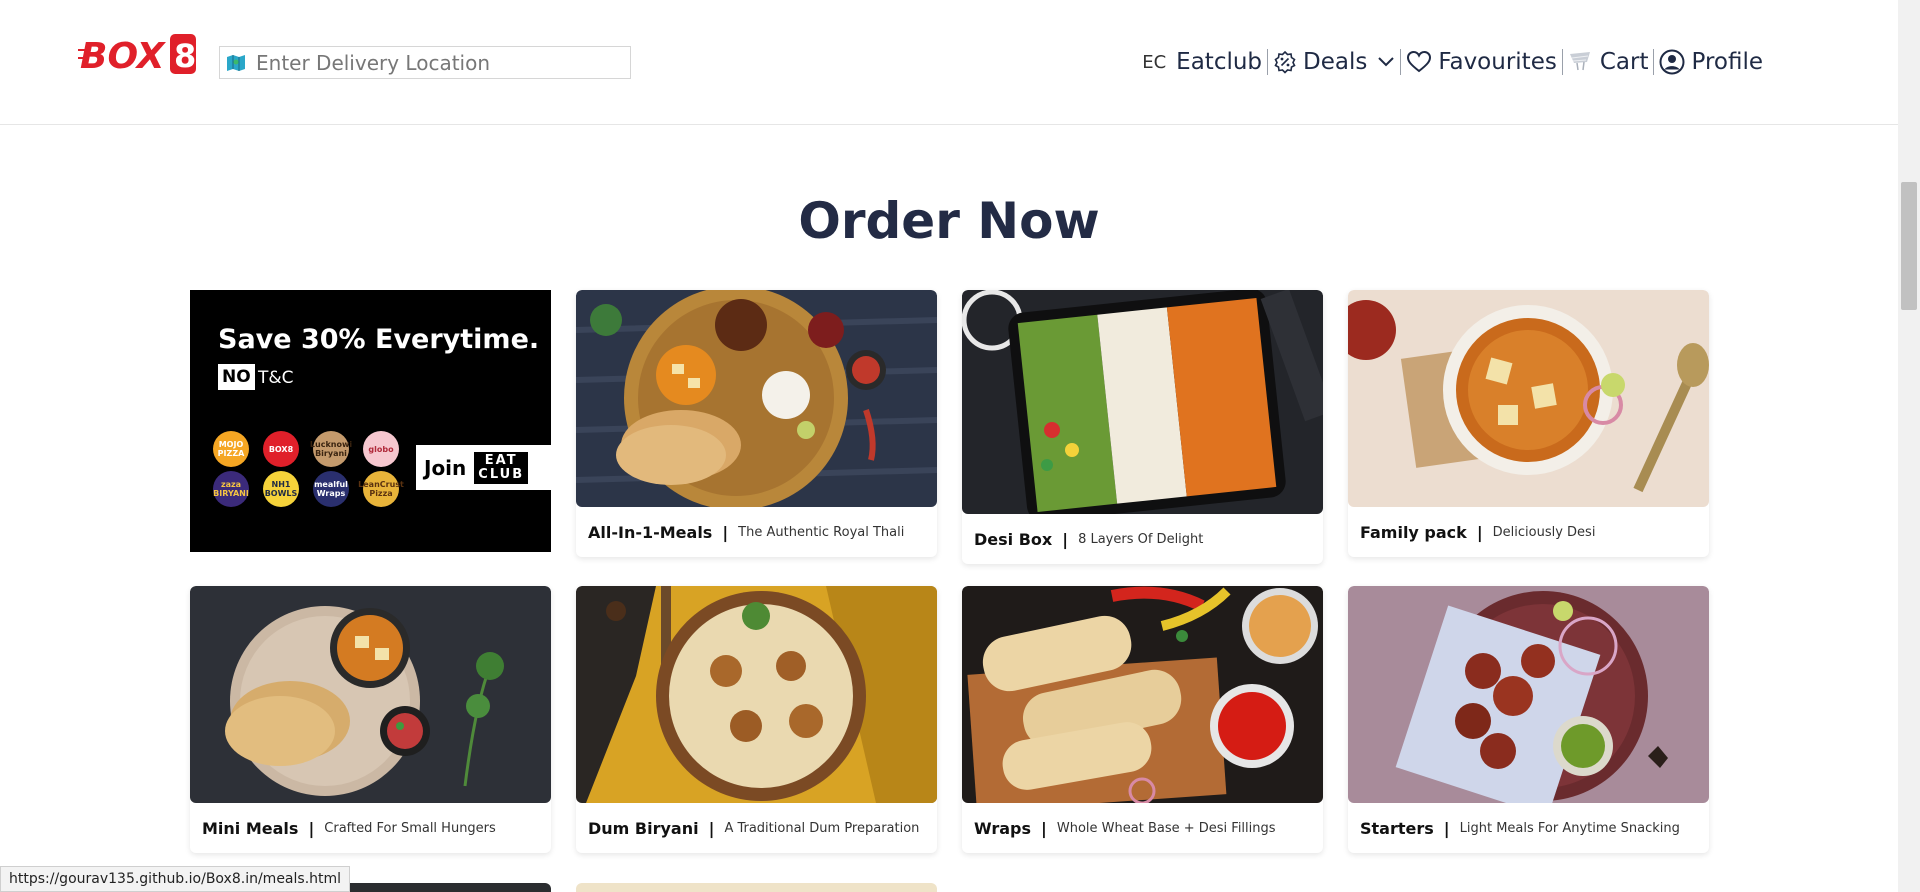 The height and width of the screenshot is (892, 1920). I want to click on user-profile-icon, so click(1672, 62).